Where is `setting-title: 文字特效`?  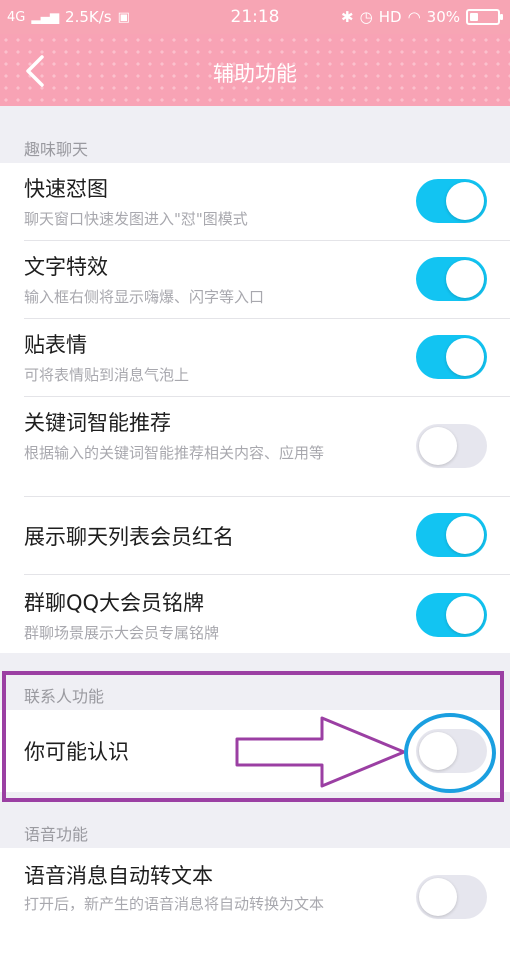
setting-title: 文字特效 is located at coordinates (66, 267).